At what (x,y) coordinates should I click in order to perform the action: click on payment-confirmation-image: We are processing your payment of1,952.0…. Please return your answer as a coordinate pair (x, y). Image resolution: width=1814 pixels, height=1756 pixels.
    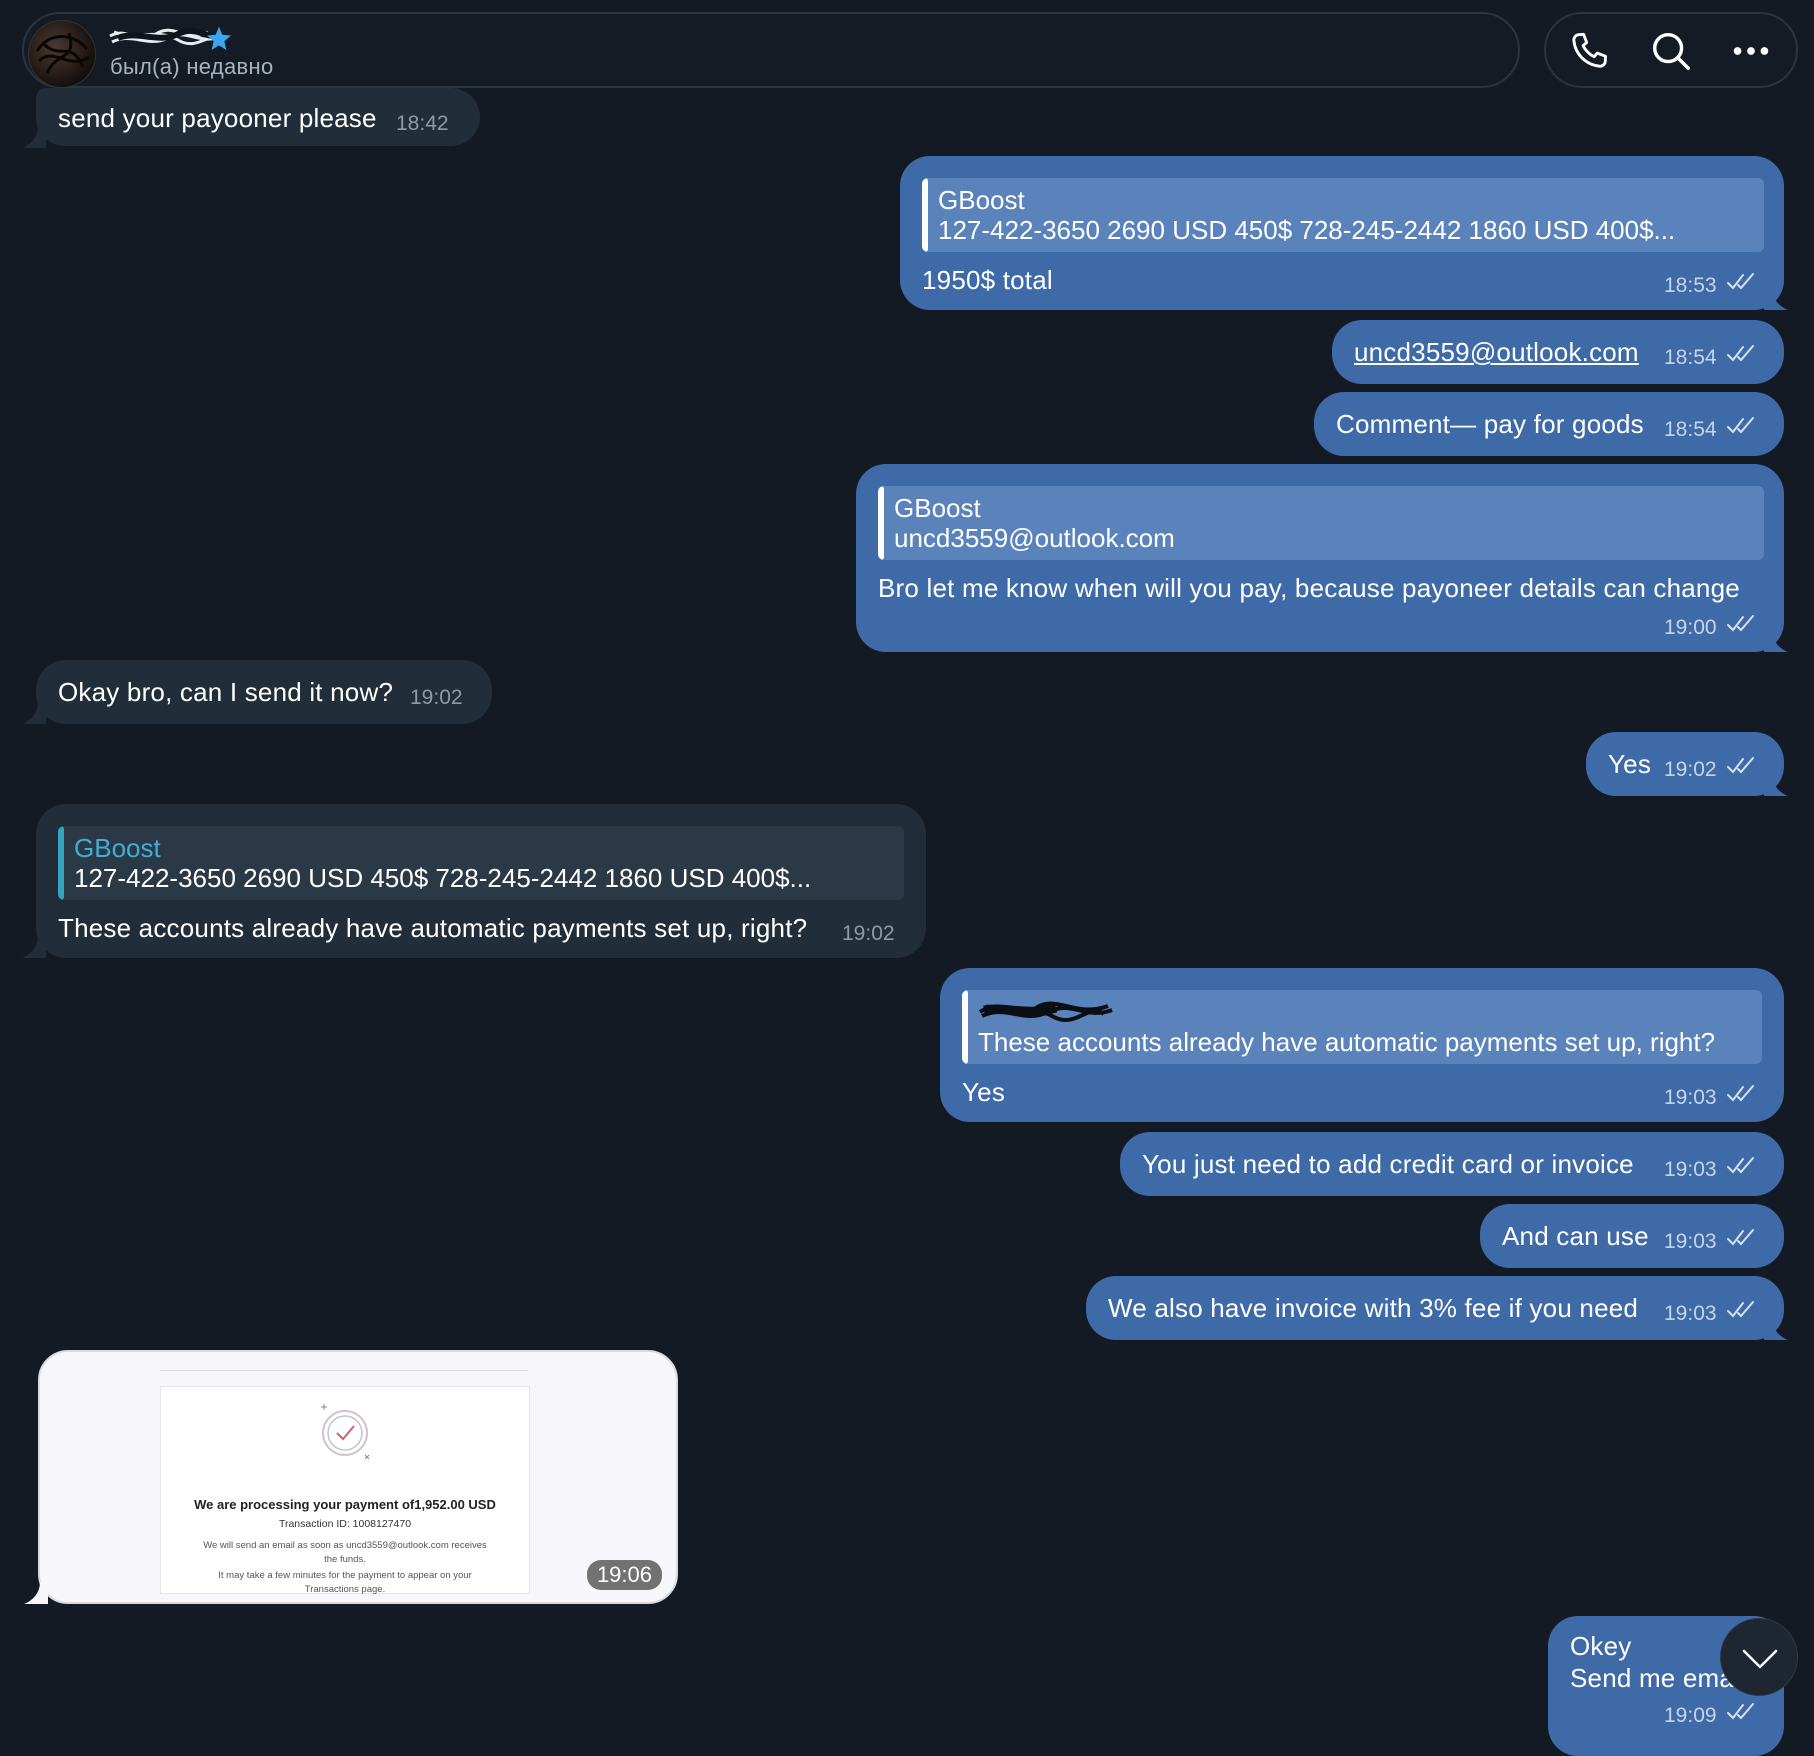
    Looking at the image, I should click on (345, 1490).